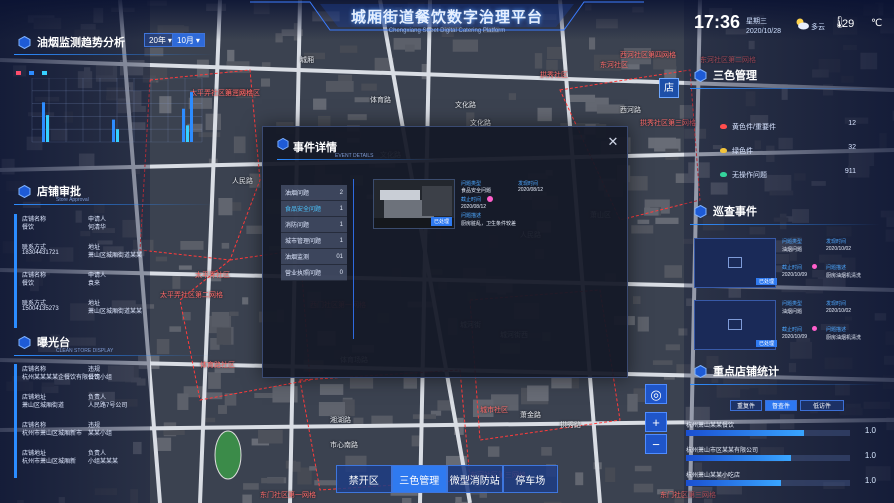  I want to click on nav-parking: 停车场, so click(530, 479).